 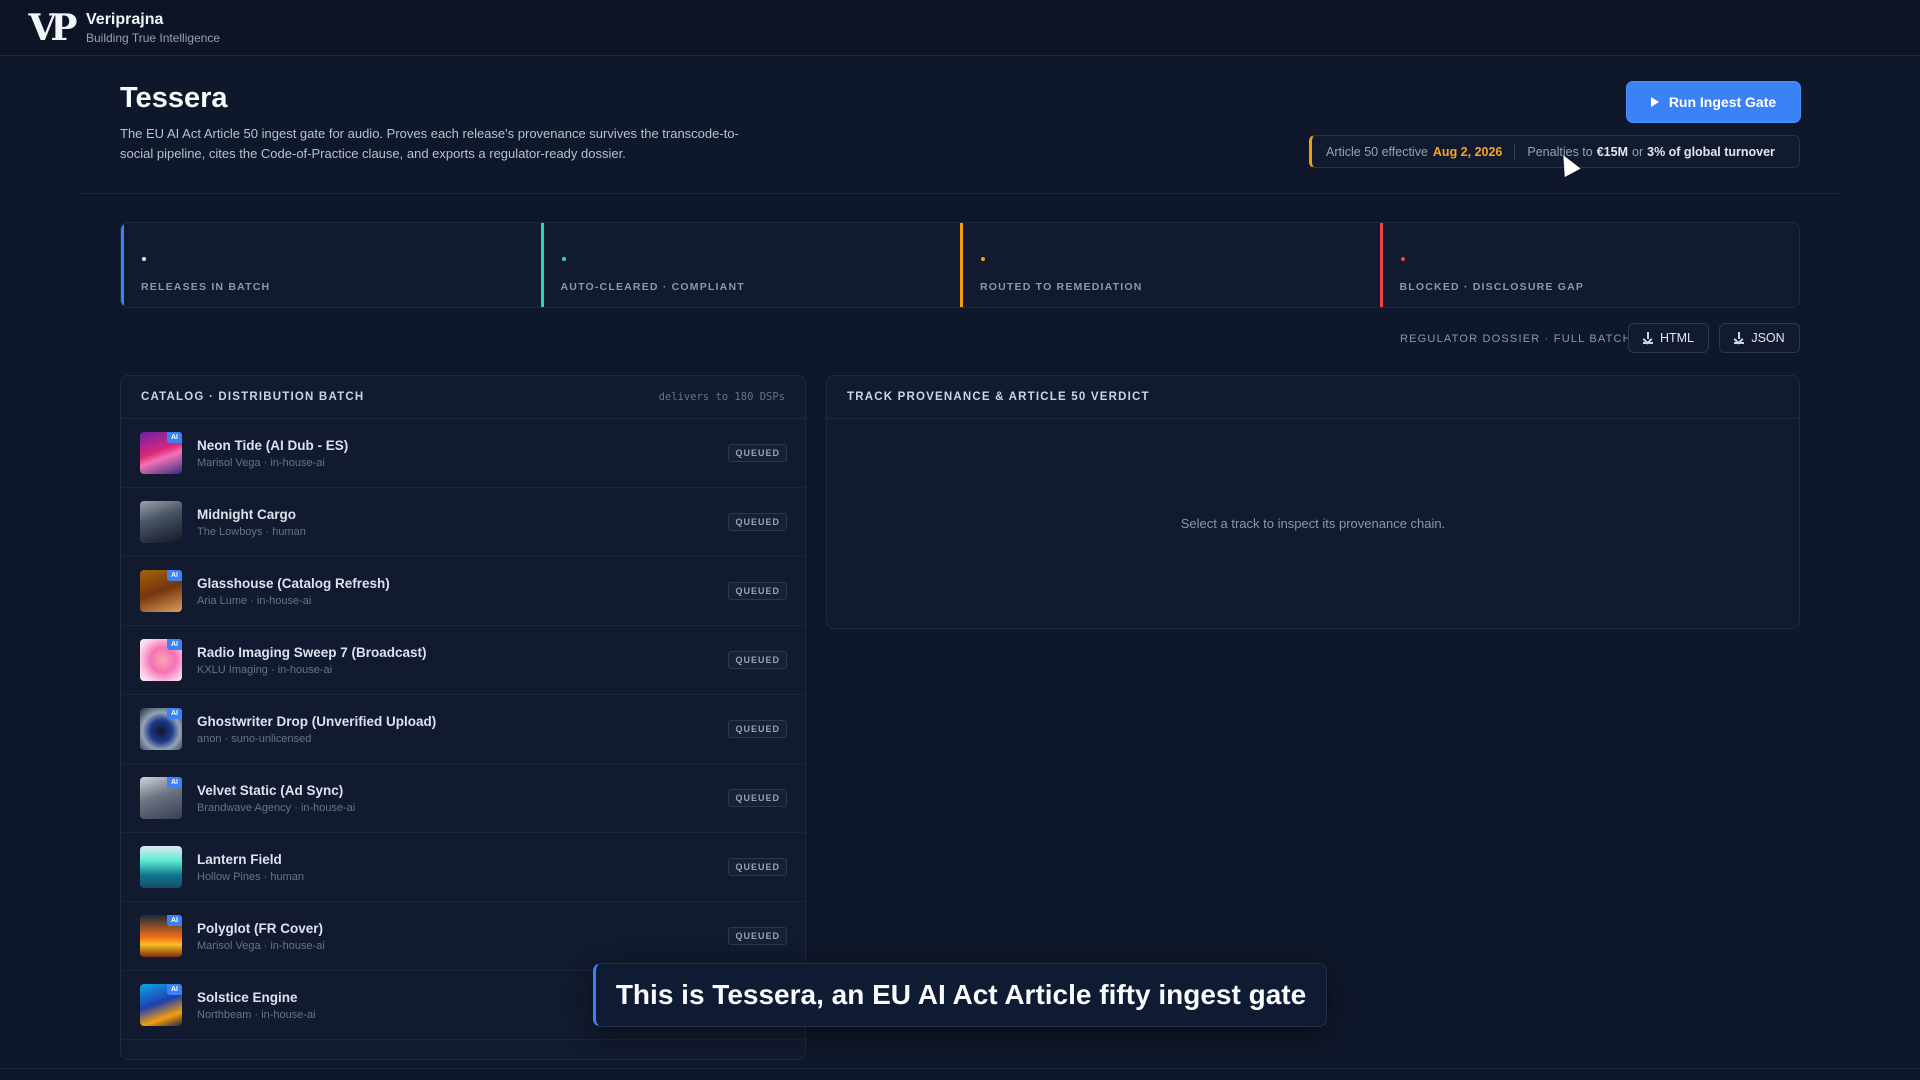 What do you see at coordinates (652, 287) in the screenshot?
I see `stat-label: AUTO-CLEARED · COMPLIANT` at bounding box center [652, 287].